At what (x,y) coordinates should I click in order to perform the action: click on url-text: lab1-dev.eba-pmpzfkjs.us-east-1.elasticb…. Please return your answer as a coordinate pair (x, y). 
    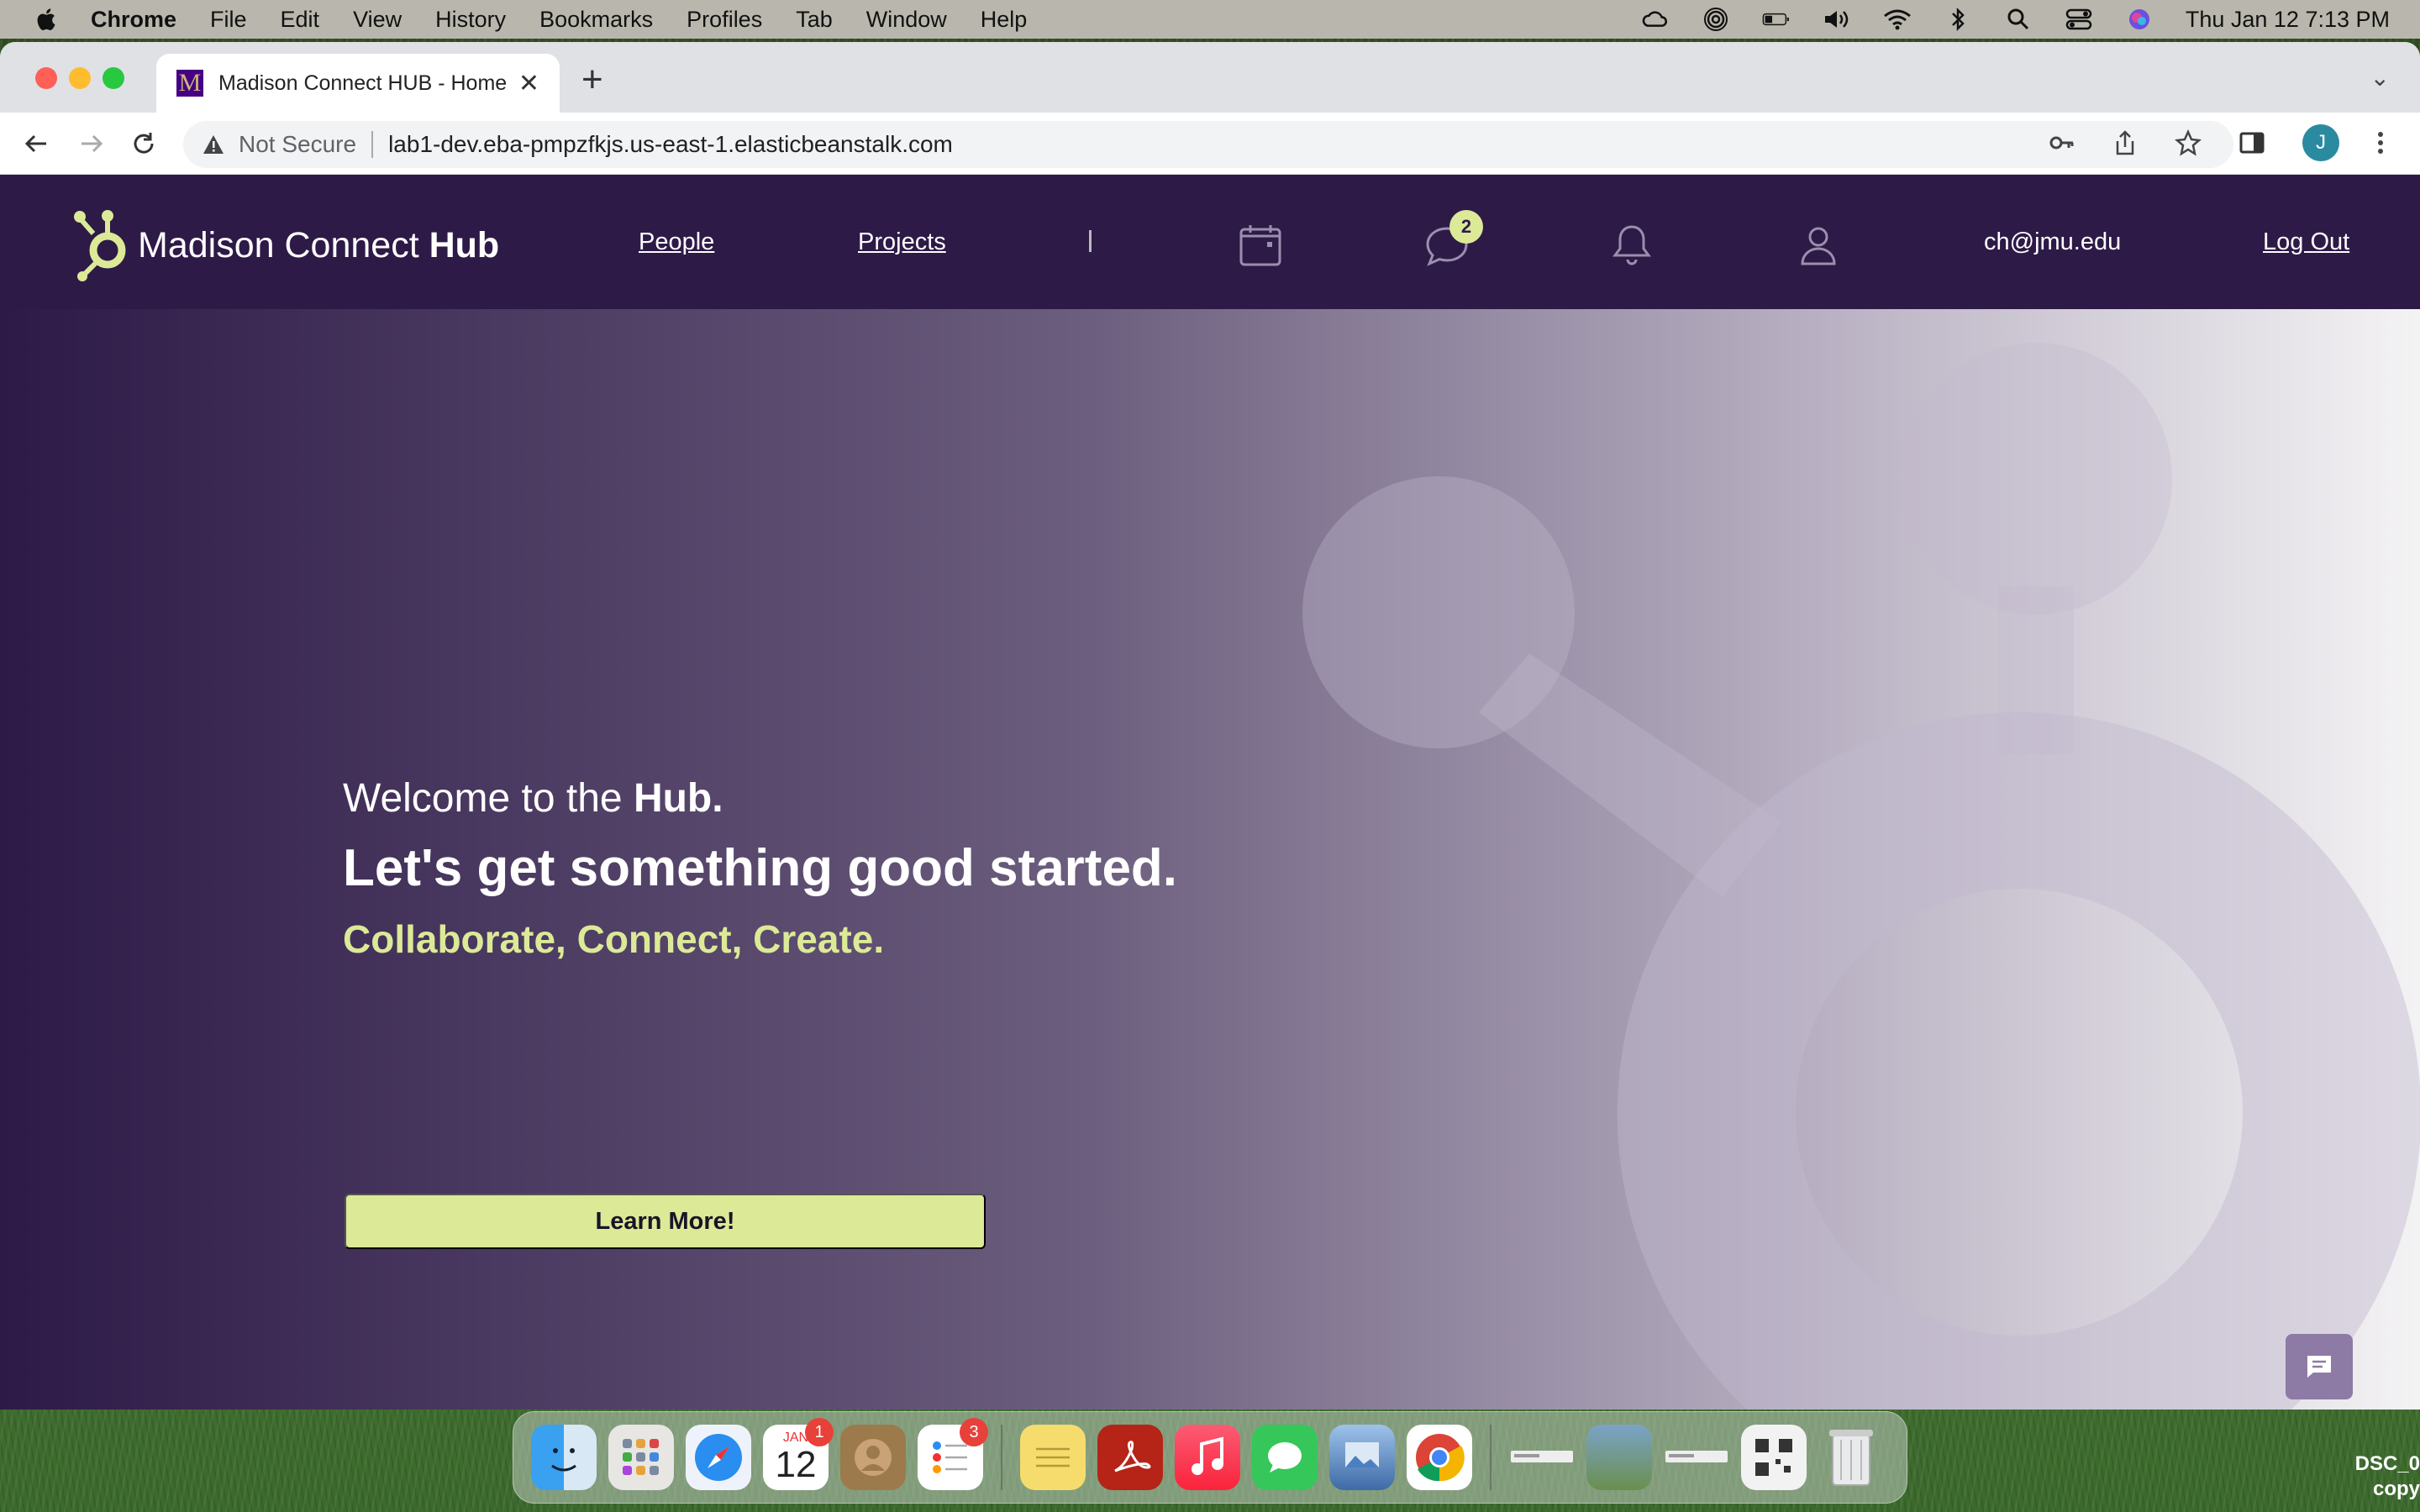
    Looking at the image, I should click on (671, 144).